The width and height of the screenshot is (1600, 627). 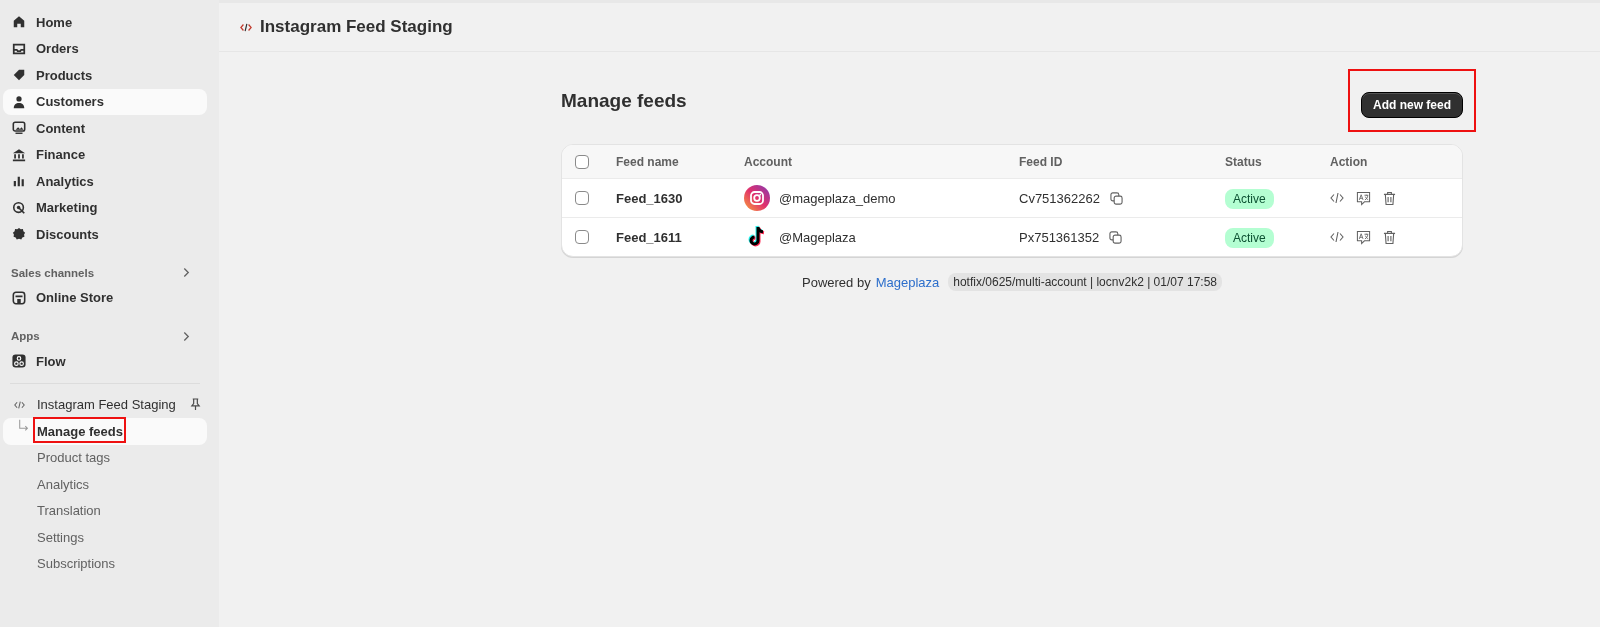 What do you see at coordinates (1085, 282) in the screenshot?
I see `build-info-tag: hotfix/0625/multi-account | locnv2k2 | 01/07 17:58` at bounding box center [1085, 282].